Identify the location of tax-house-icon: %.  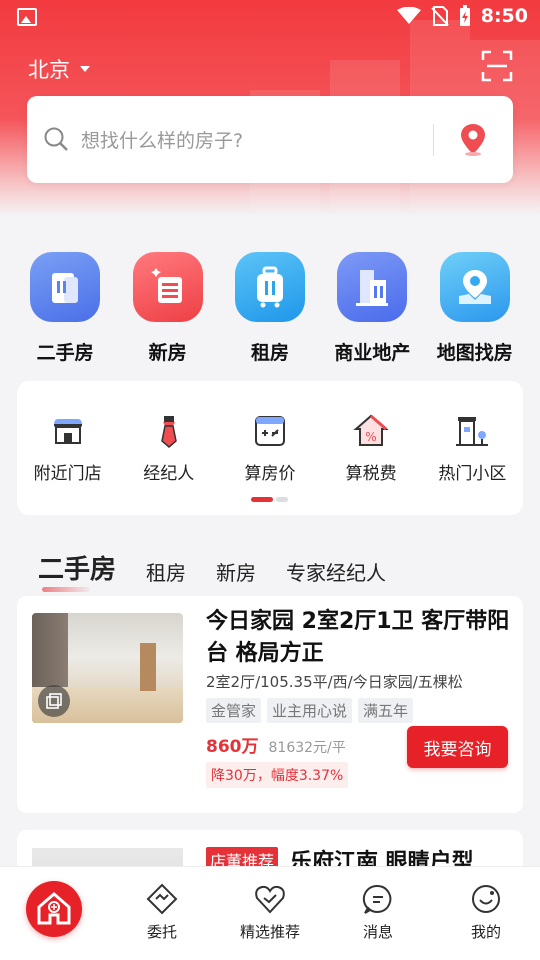
(371, 430).